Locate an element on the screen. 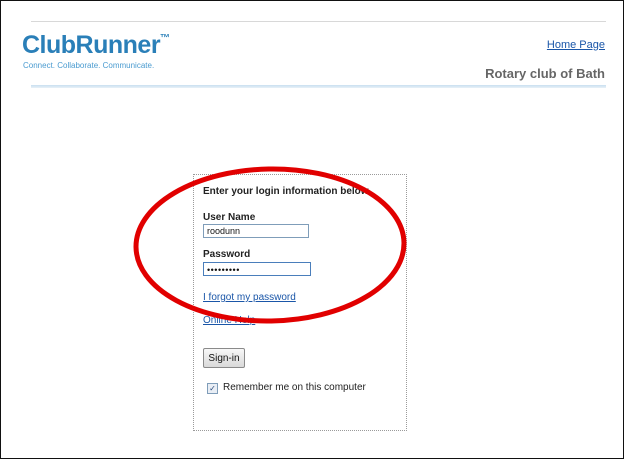  remember-me-label: Remember me on this computer is located at coordinates (294, 387).